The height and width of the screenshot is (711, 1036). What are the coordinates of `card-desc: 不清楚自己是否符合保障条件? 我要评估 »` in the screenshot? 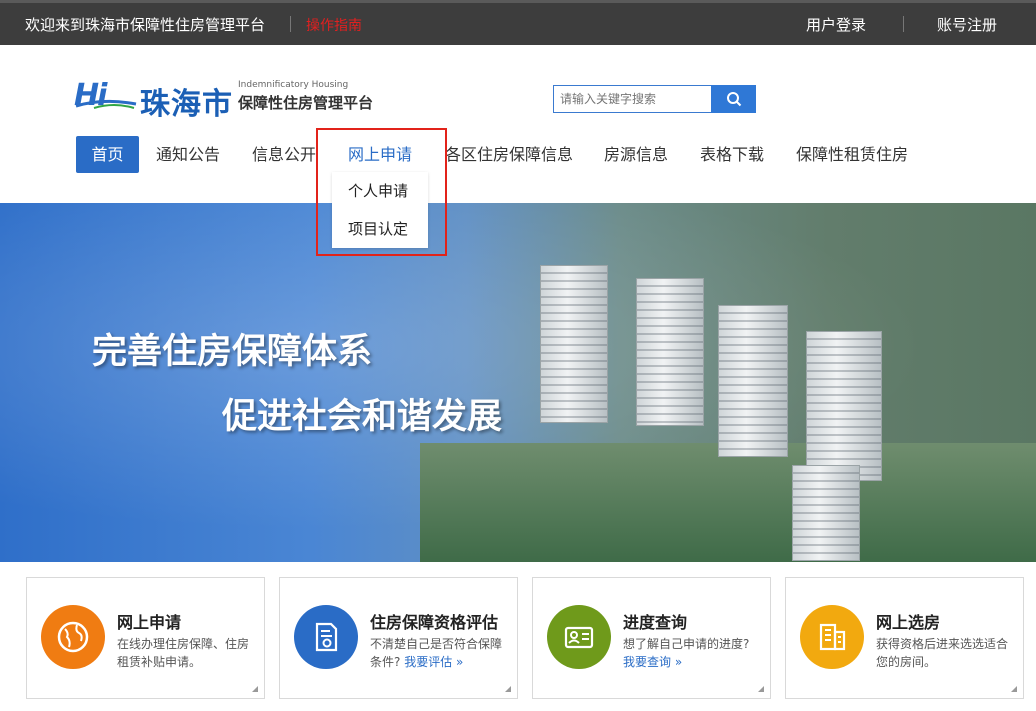 It's located at (436, 653).